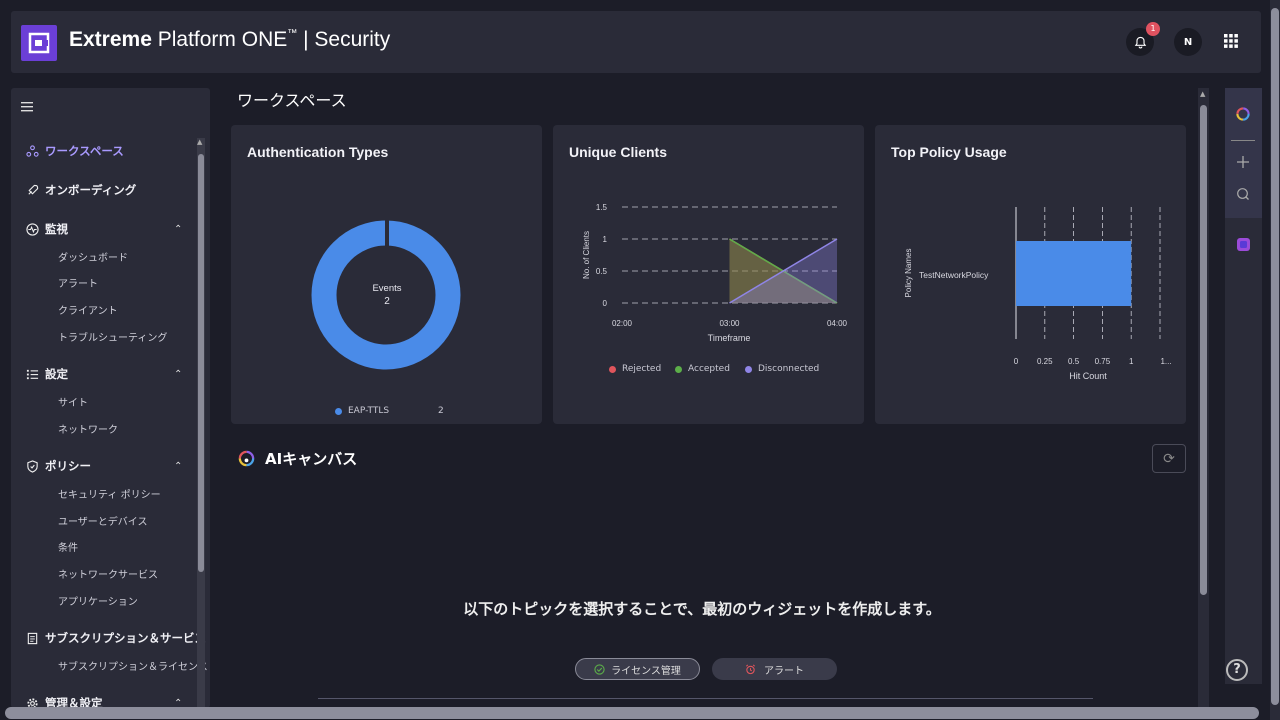 The image size is (1280, 720). I want to click on workspace-icon, so click(32, 151).